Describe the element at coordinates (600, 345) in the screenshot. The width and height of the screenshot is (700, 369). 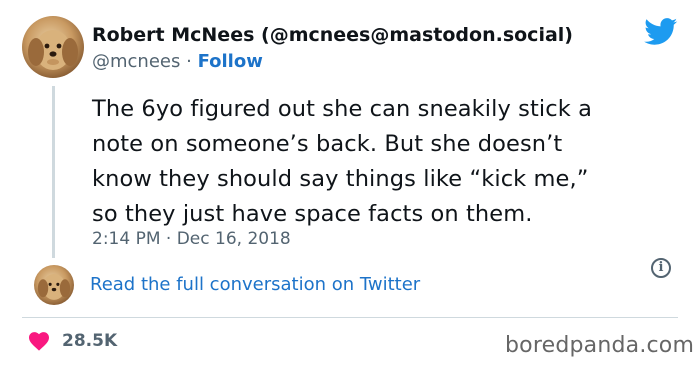
I see `watermark: boredpanda.com` at that location.